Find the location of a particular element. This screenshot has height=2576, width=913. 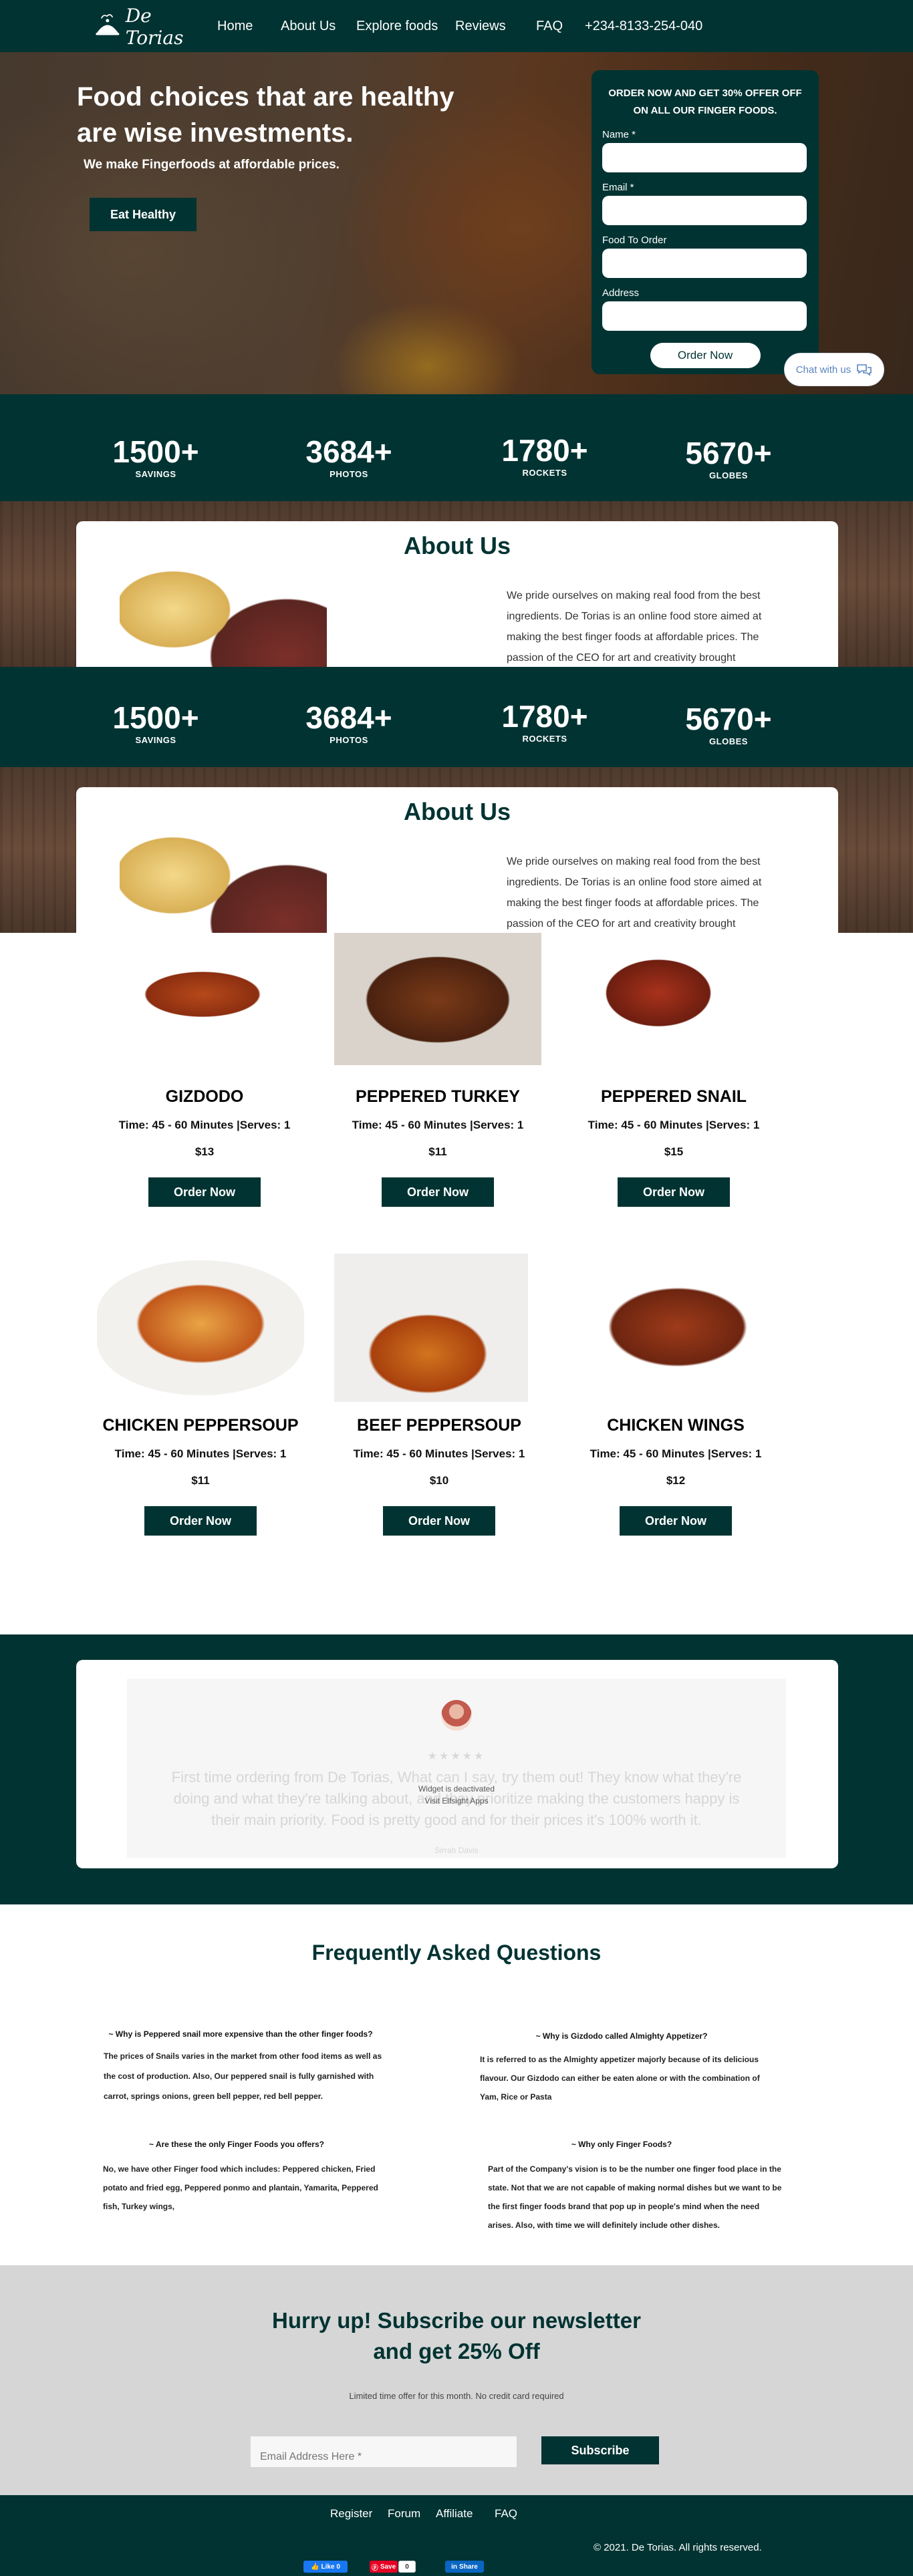

chat-bubbles-icon is located at coordinates (864, 370).